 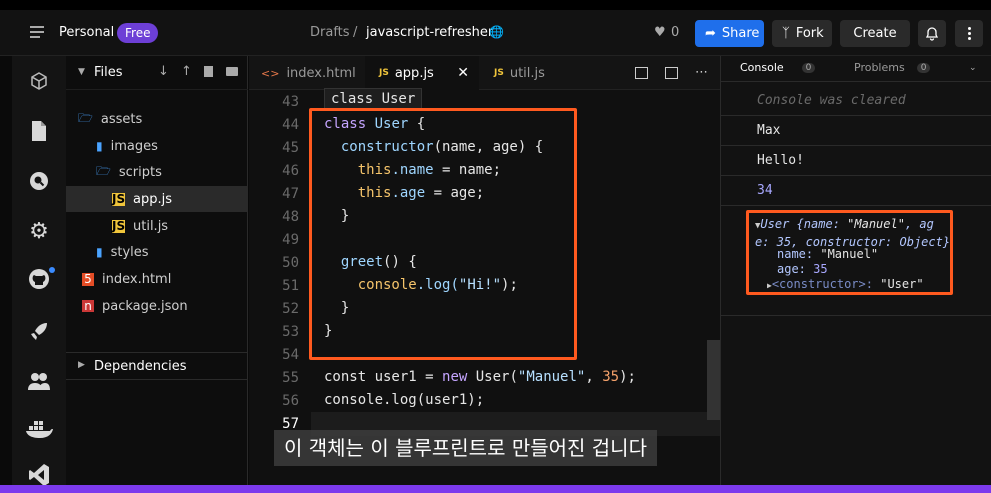 I want to click on tab-label: util.js, so click(x=527, y=73).